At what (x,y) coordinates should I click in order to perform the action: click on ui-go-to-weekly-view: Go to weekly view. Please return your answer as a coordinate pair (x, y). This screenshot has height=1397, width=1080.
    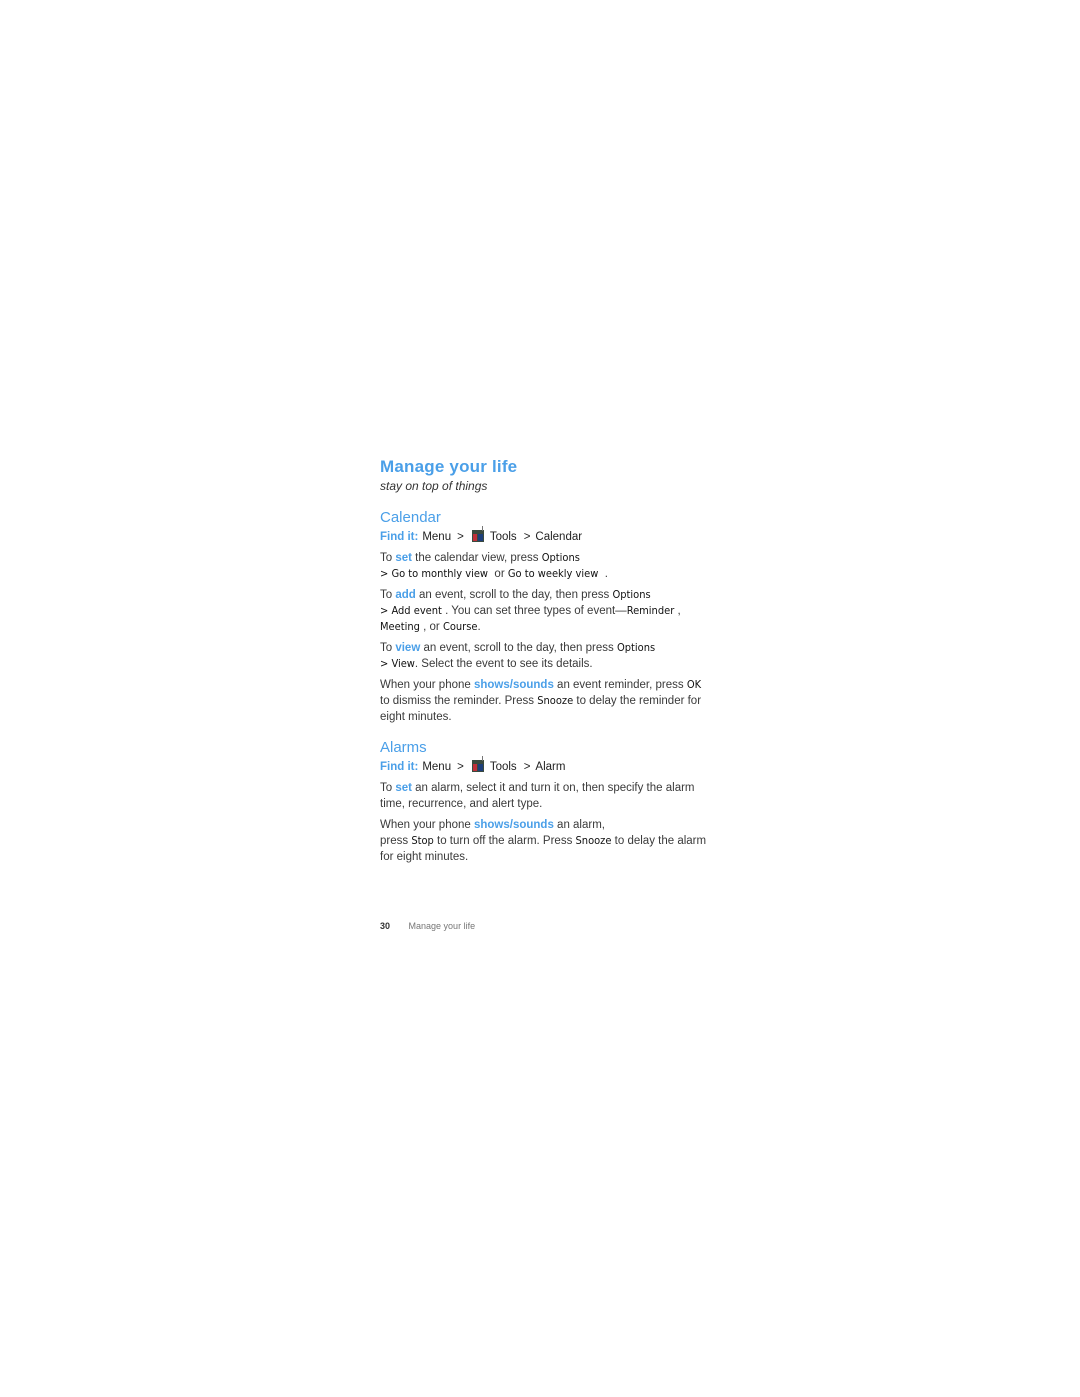
    Looking at the image, I should click on (553, 573).